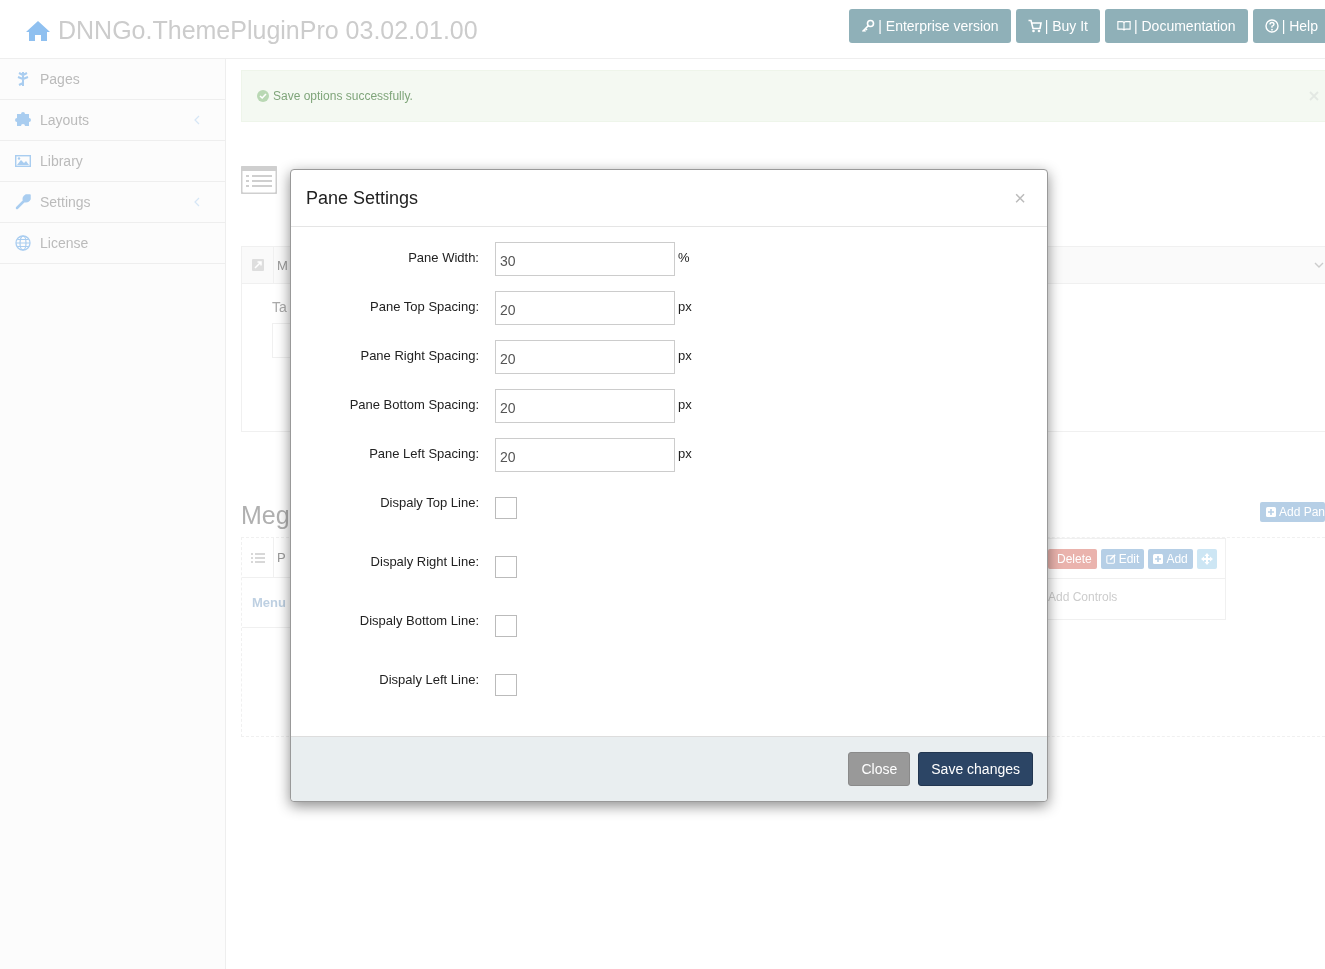 The image size is (1325, 969). Describe the element at coordinates (930, 26) in the screenshot. I see `header-button: | Enterprise version` at that location.